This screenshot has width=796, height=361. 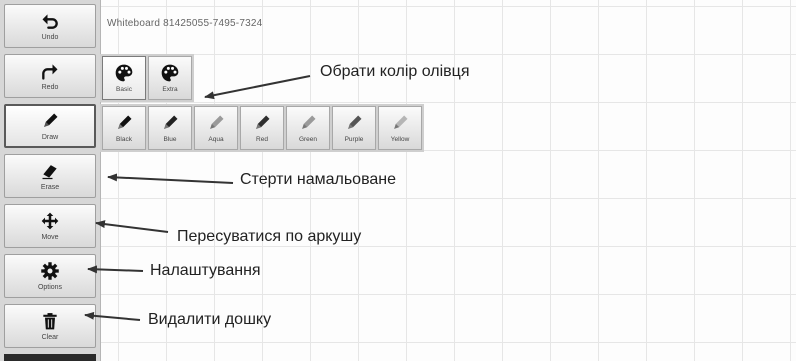 I want to click on color-label: Aqua, so click(x=216, y=139).